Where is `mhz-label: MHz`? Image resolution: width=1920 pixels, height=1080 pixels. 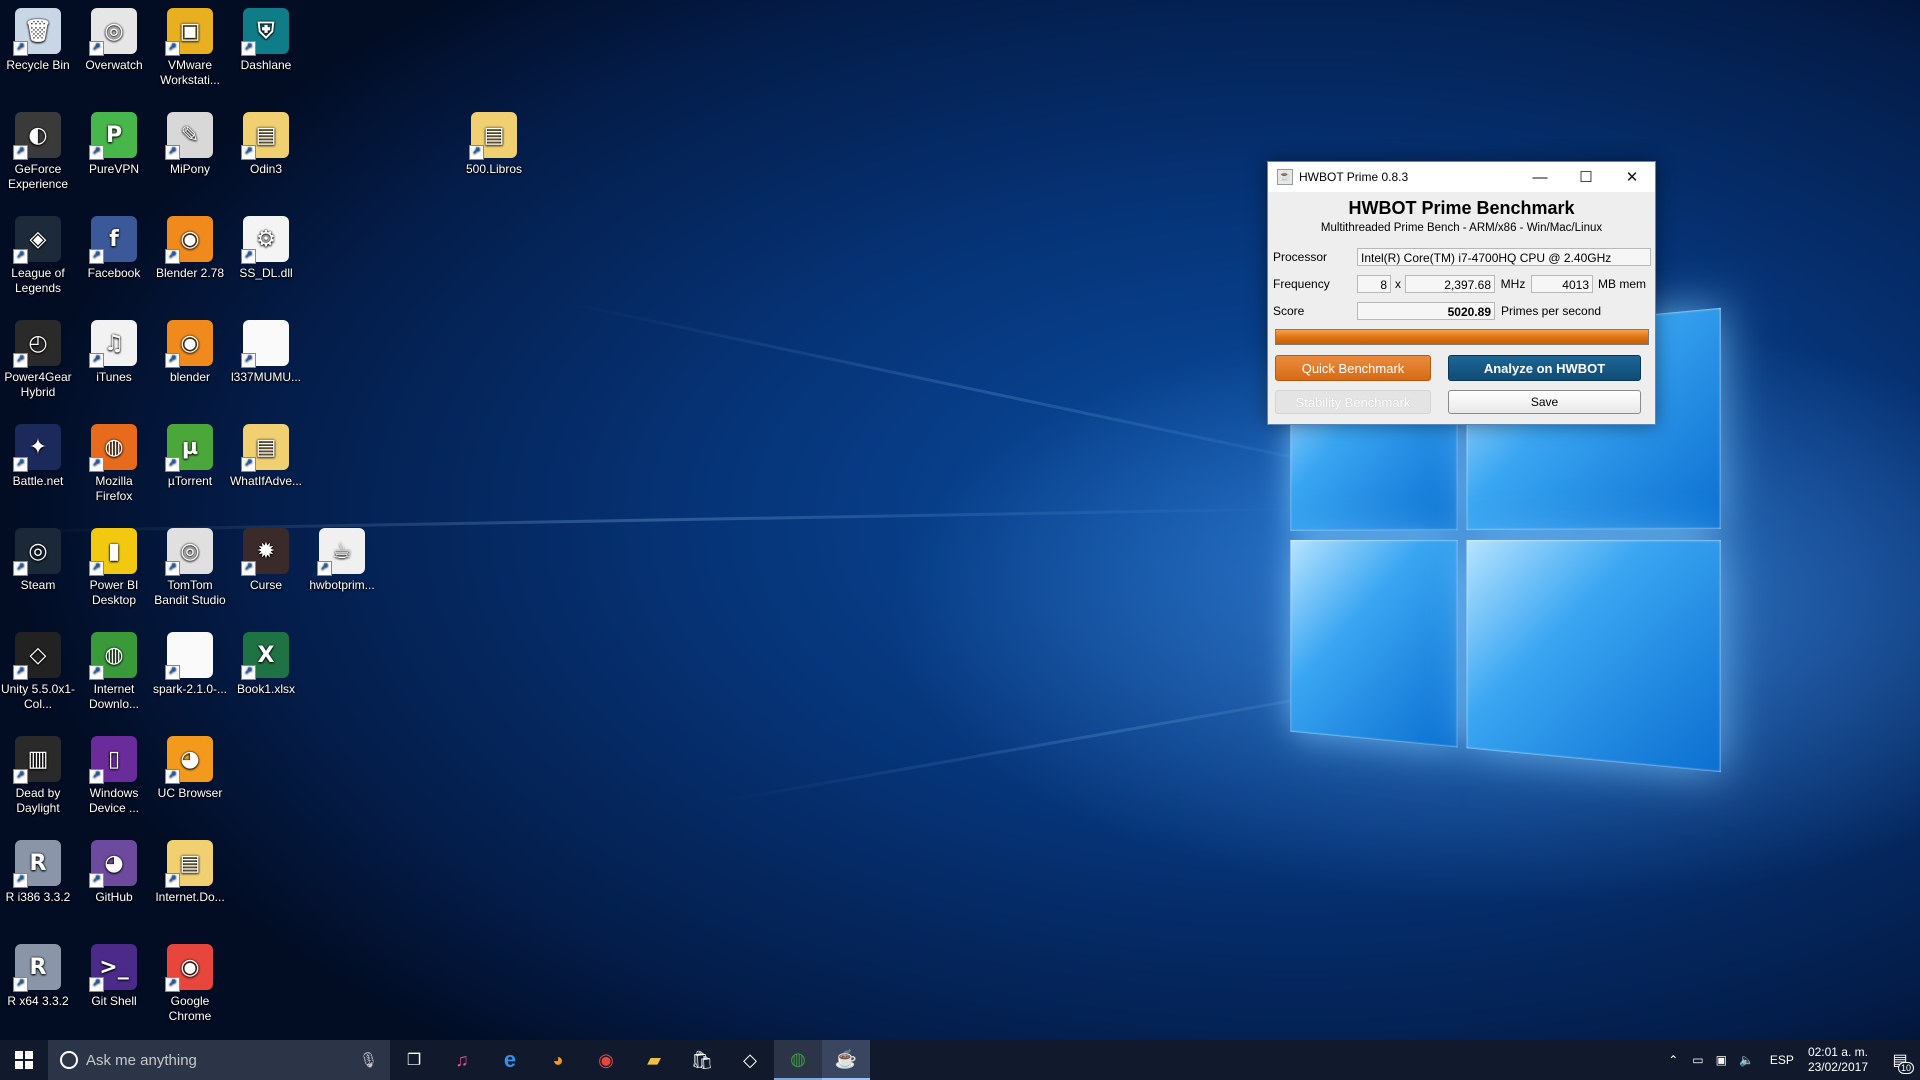
mhz-label: MHz is located at coordinates (1513, 284).